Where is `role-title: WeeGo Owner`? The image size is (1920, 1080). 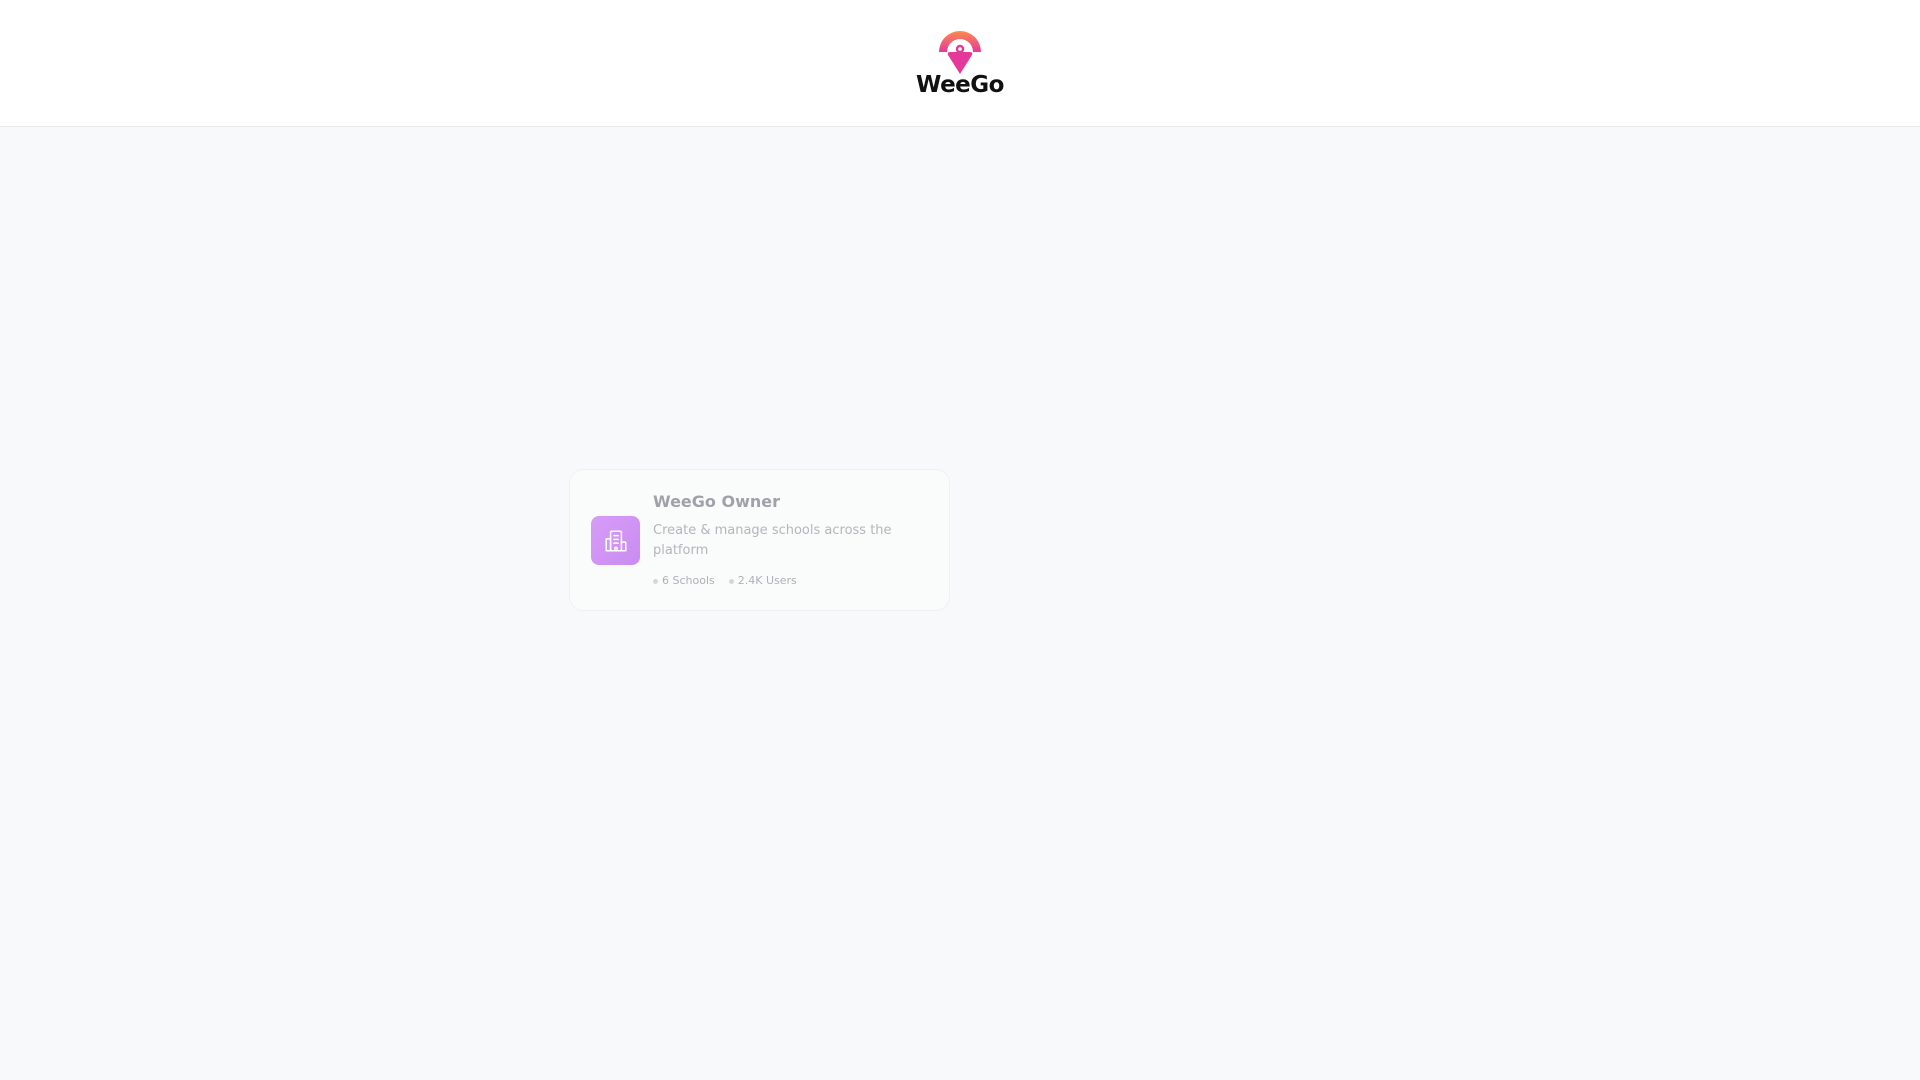
role-title: WeeGo Owner is located at coordinates (716, 501).